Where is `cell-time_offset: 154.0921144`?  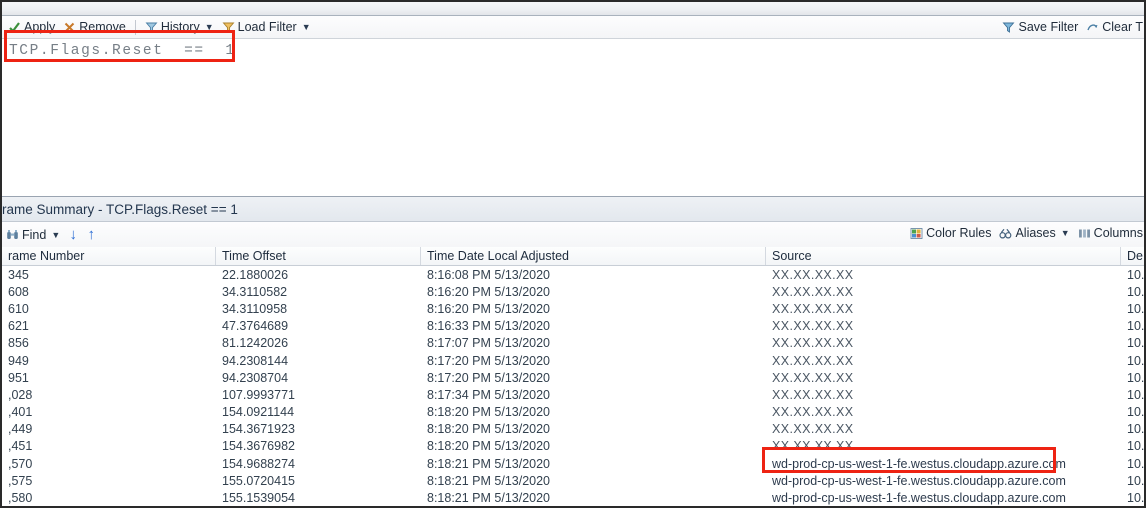 cell-time_offset: 154.0921144 is located at coordinates (258, 412).